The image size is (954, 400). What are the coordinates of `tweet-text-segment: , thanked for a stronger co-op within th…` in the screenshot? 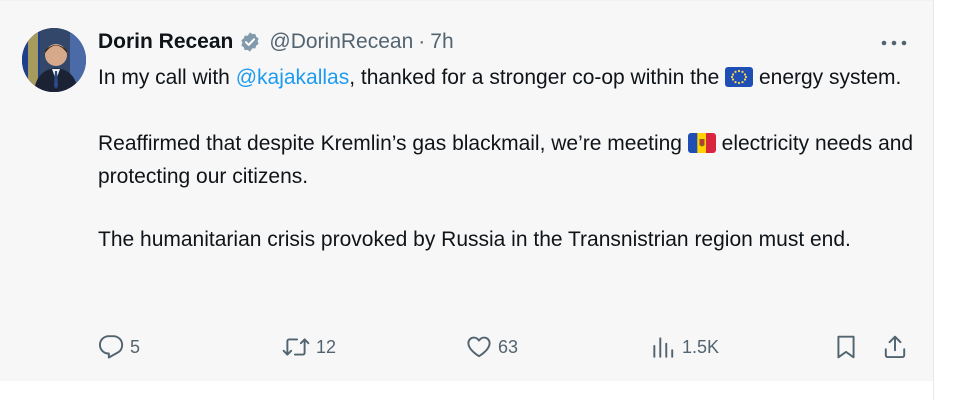 It's located at (537, 77).